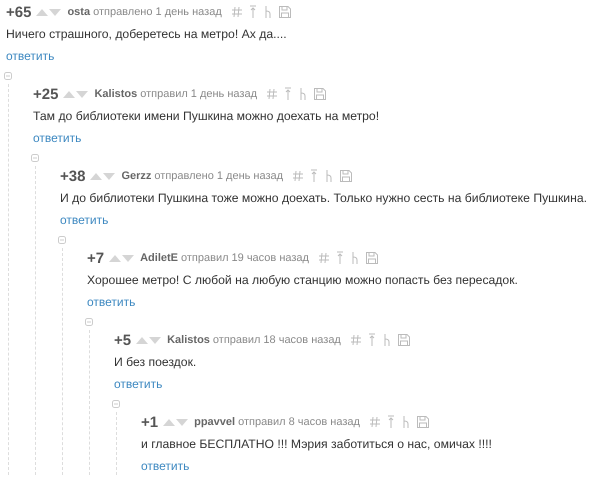 This screenshot has height=493, width=600. Describe the element at coordinates (302, 340) in the screenshot. I see `comment-time: 18 часов назад` at that location.